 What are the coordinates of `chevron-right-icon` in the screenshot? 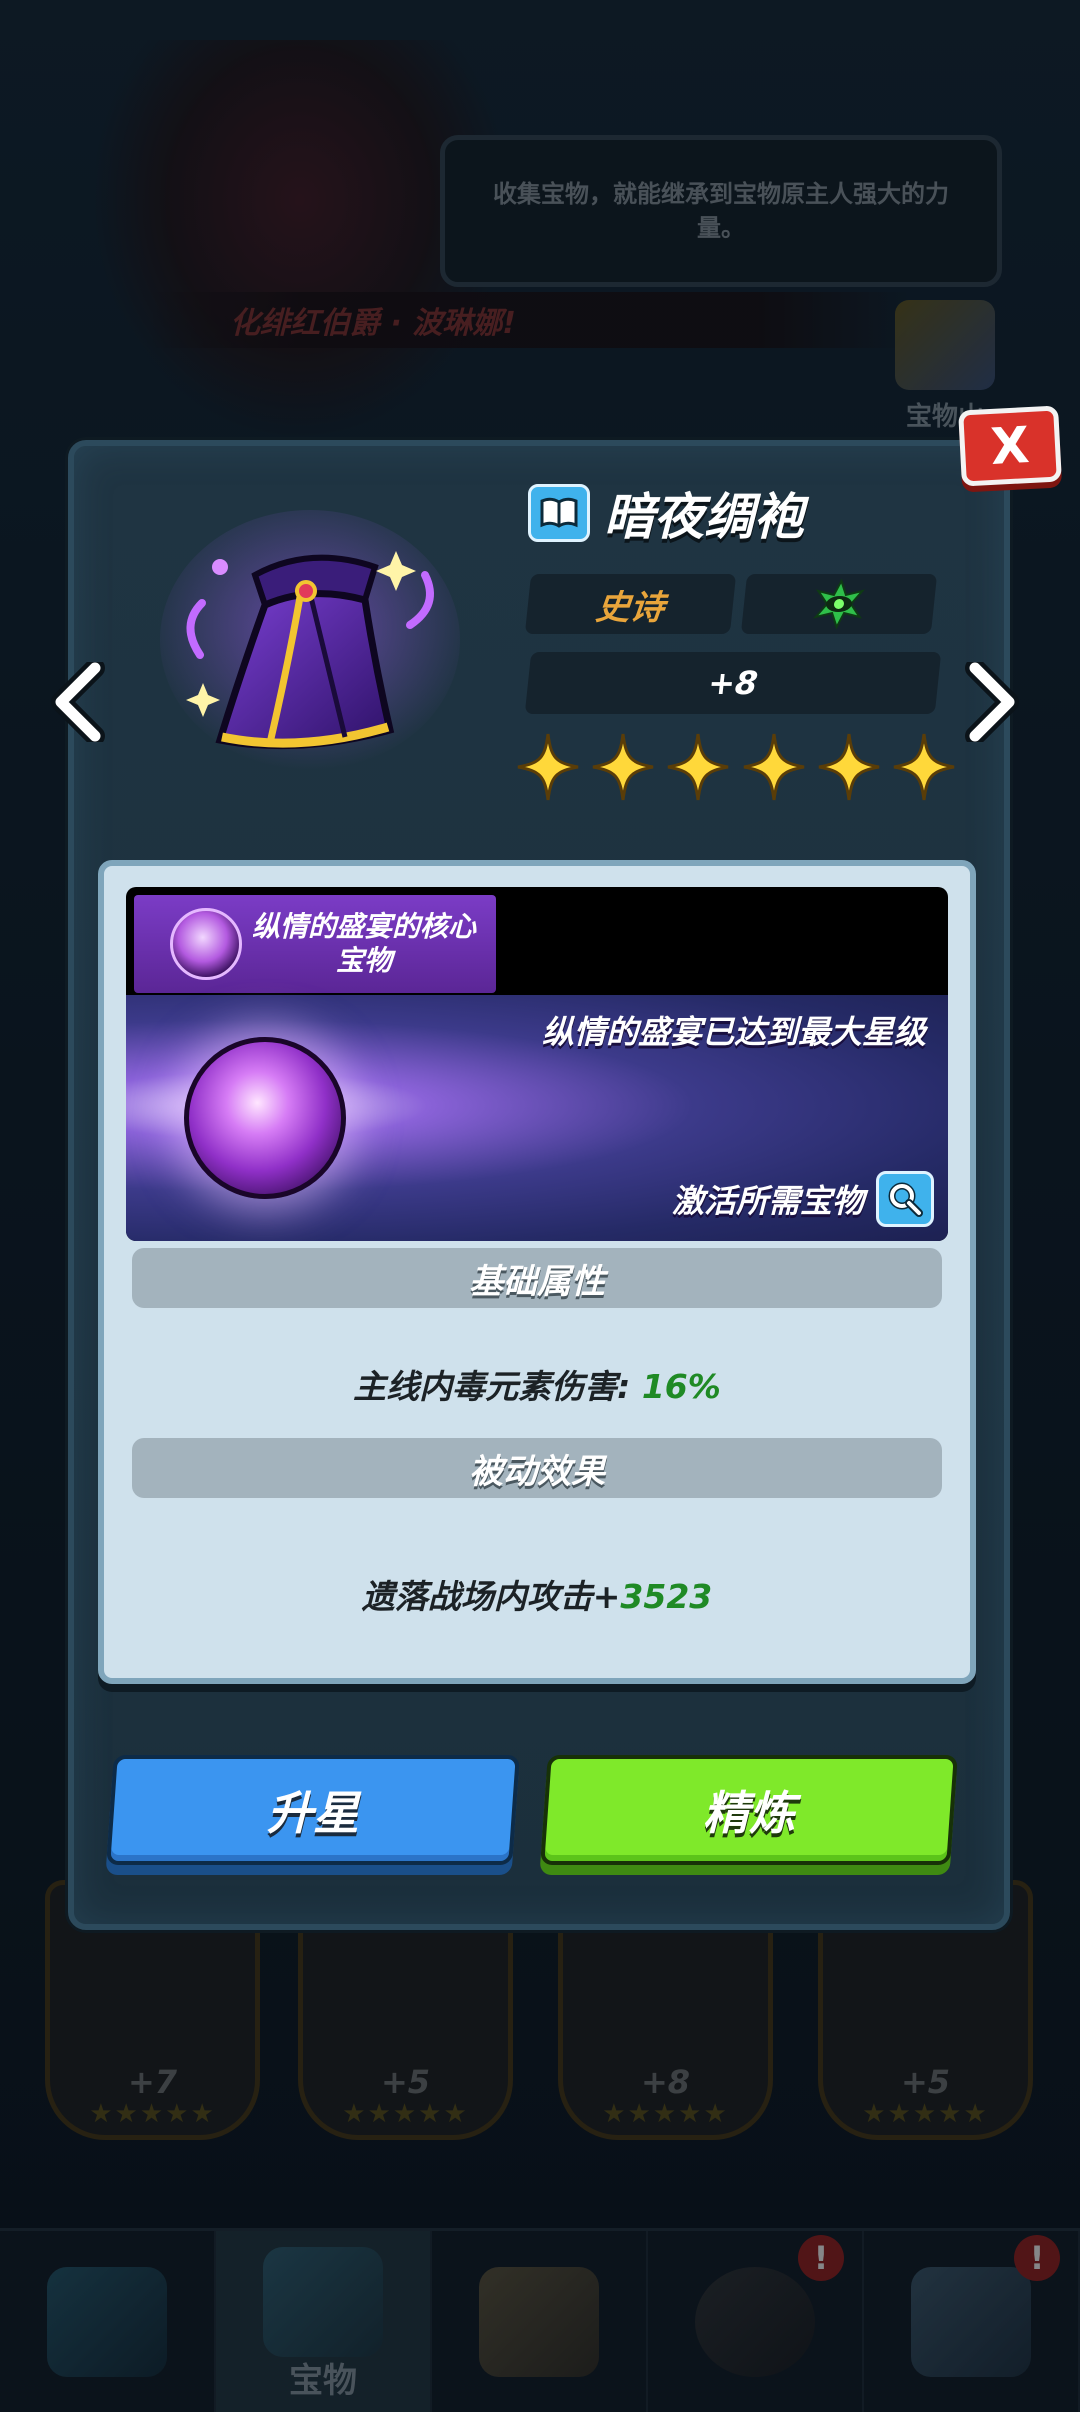 It's located at (992, 702).